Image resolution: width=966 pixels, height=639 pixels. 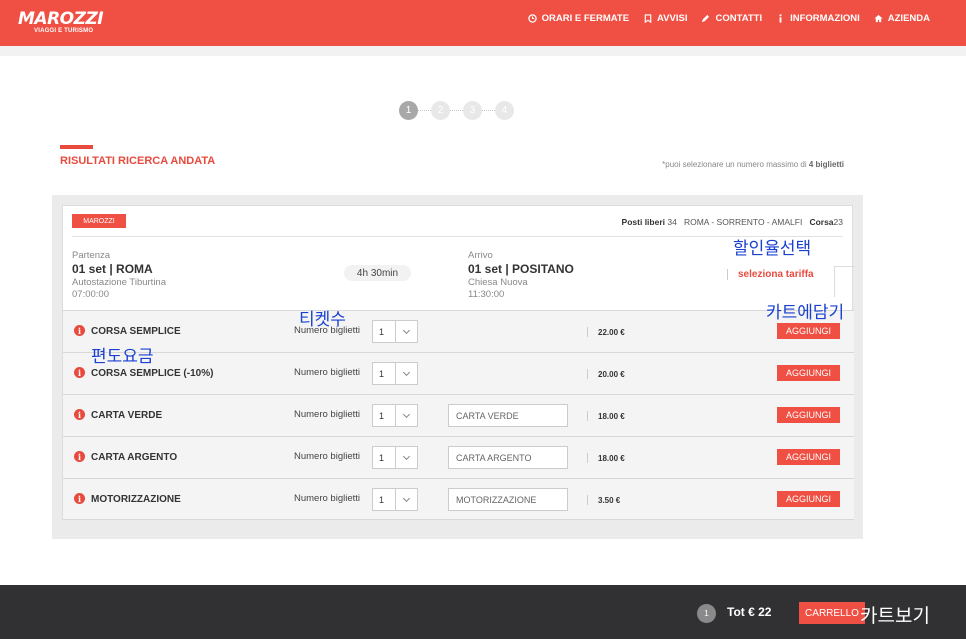 I want to click on annotation-discount-select: 할인율선택, so click(x=772, y=249).